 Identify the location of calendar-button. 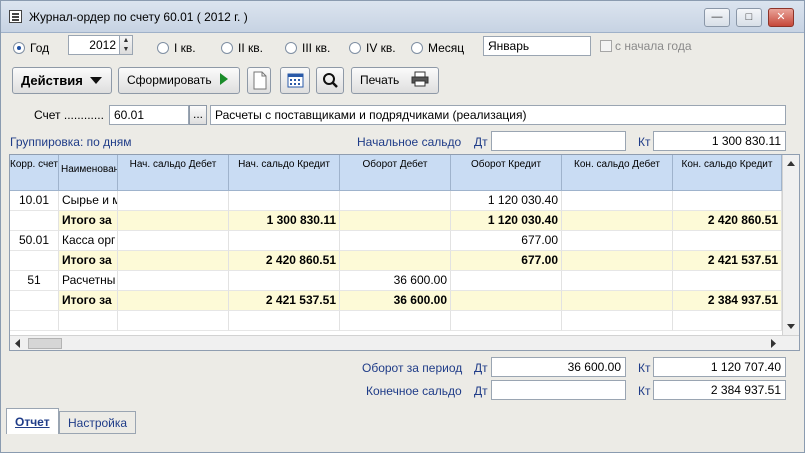
(295, 80).